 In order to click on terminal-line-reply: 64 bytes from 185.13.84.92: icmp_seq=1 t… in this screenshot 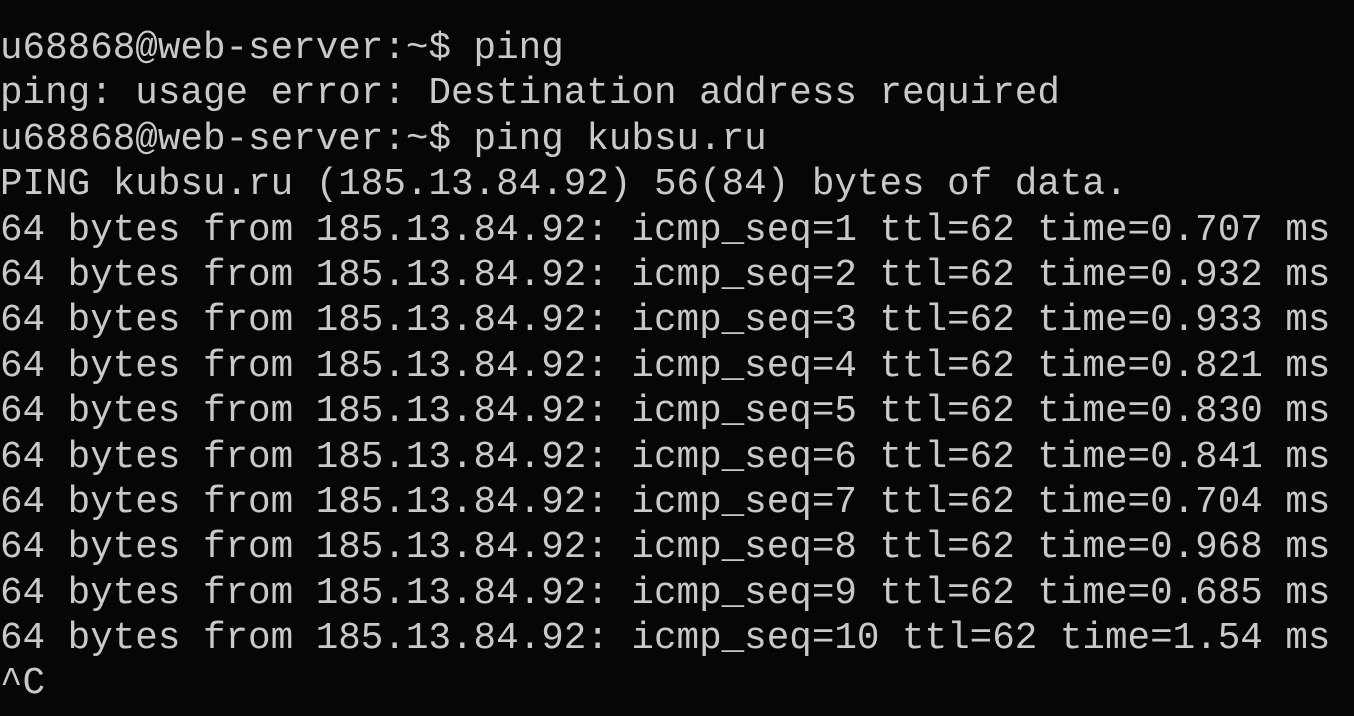, I will do `click(665, 230)`.